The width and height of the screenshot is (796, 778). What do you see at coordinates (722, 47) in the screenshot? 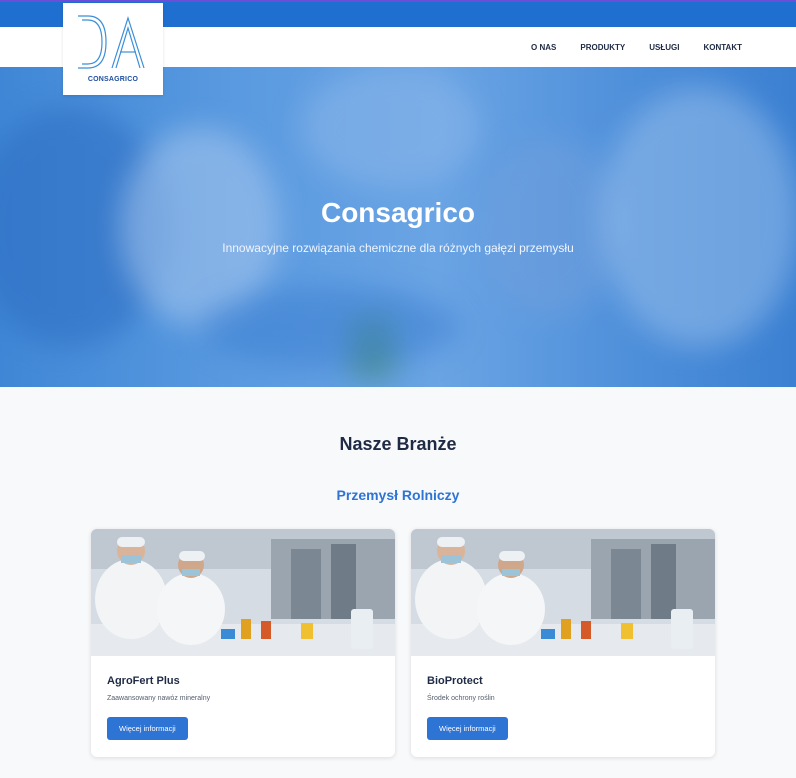
I see `nav-link-contact: KONTAKT` at bounding box center [722, 47].